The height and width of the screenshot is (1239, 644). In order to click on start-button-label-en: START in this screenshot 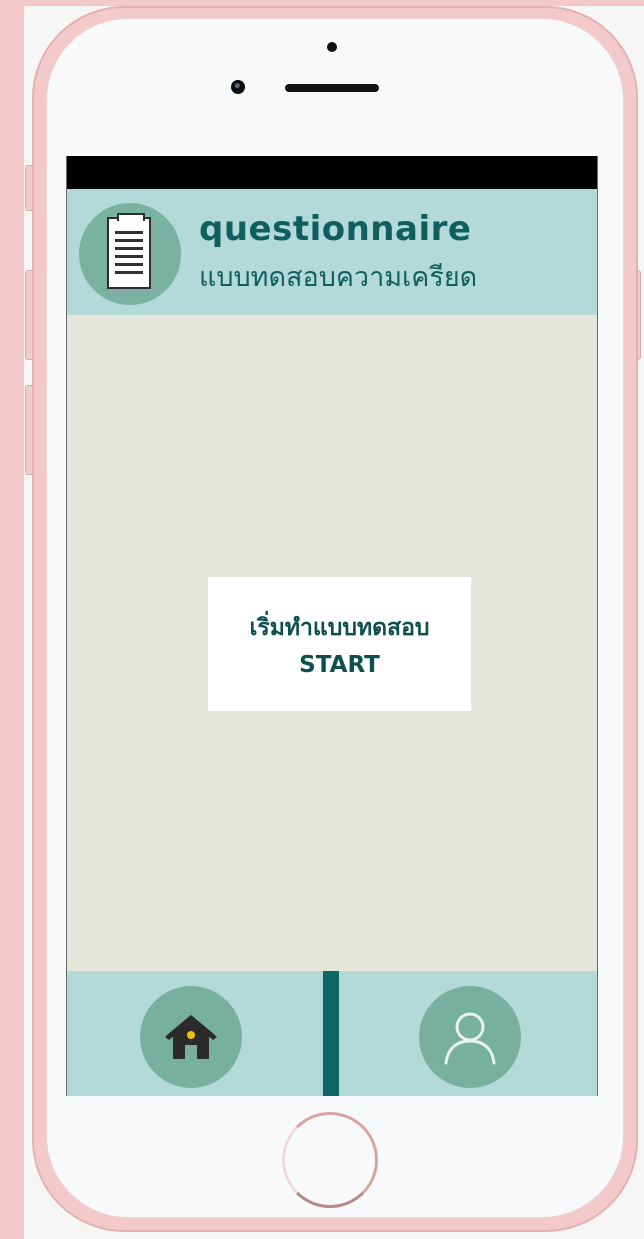, I will do `click(339, 665)`.